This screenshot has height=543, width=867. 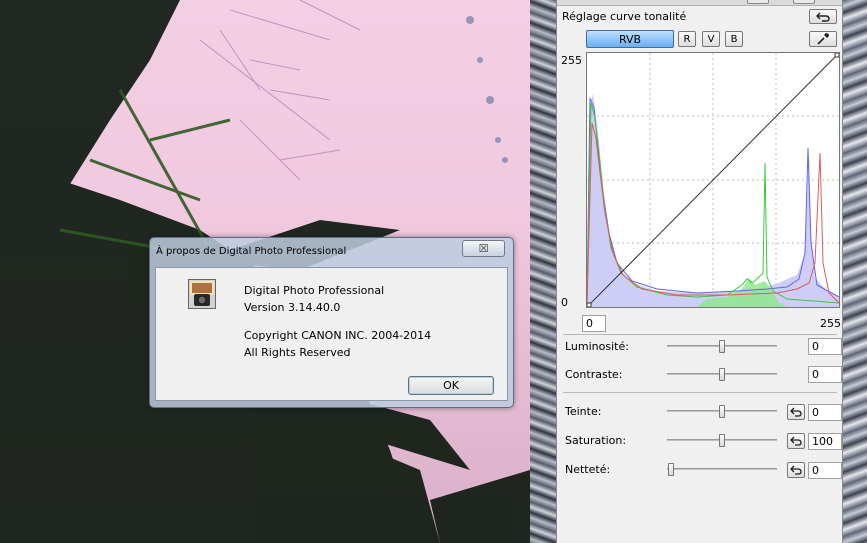 I want to click on channel-tab-b: B, so click(x=734, y=39).